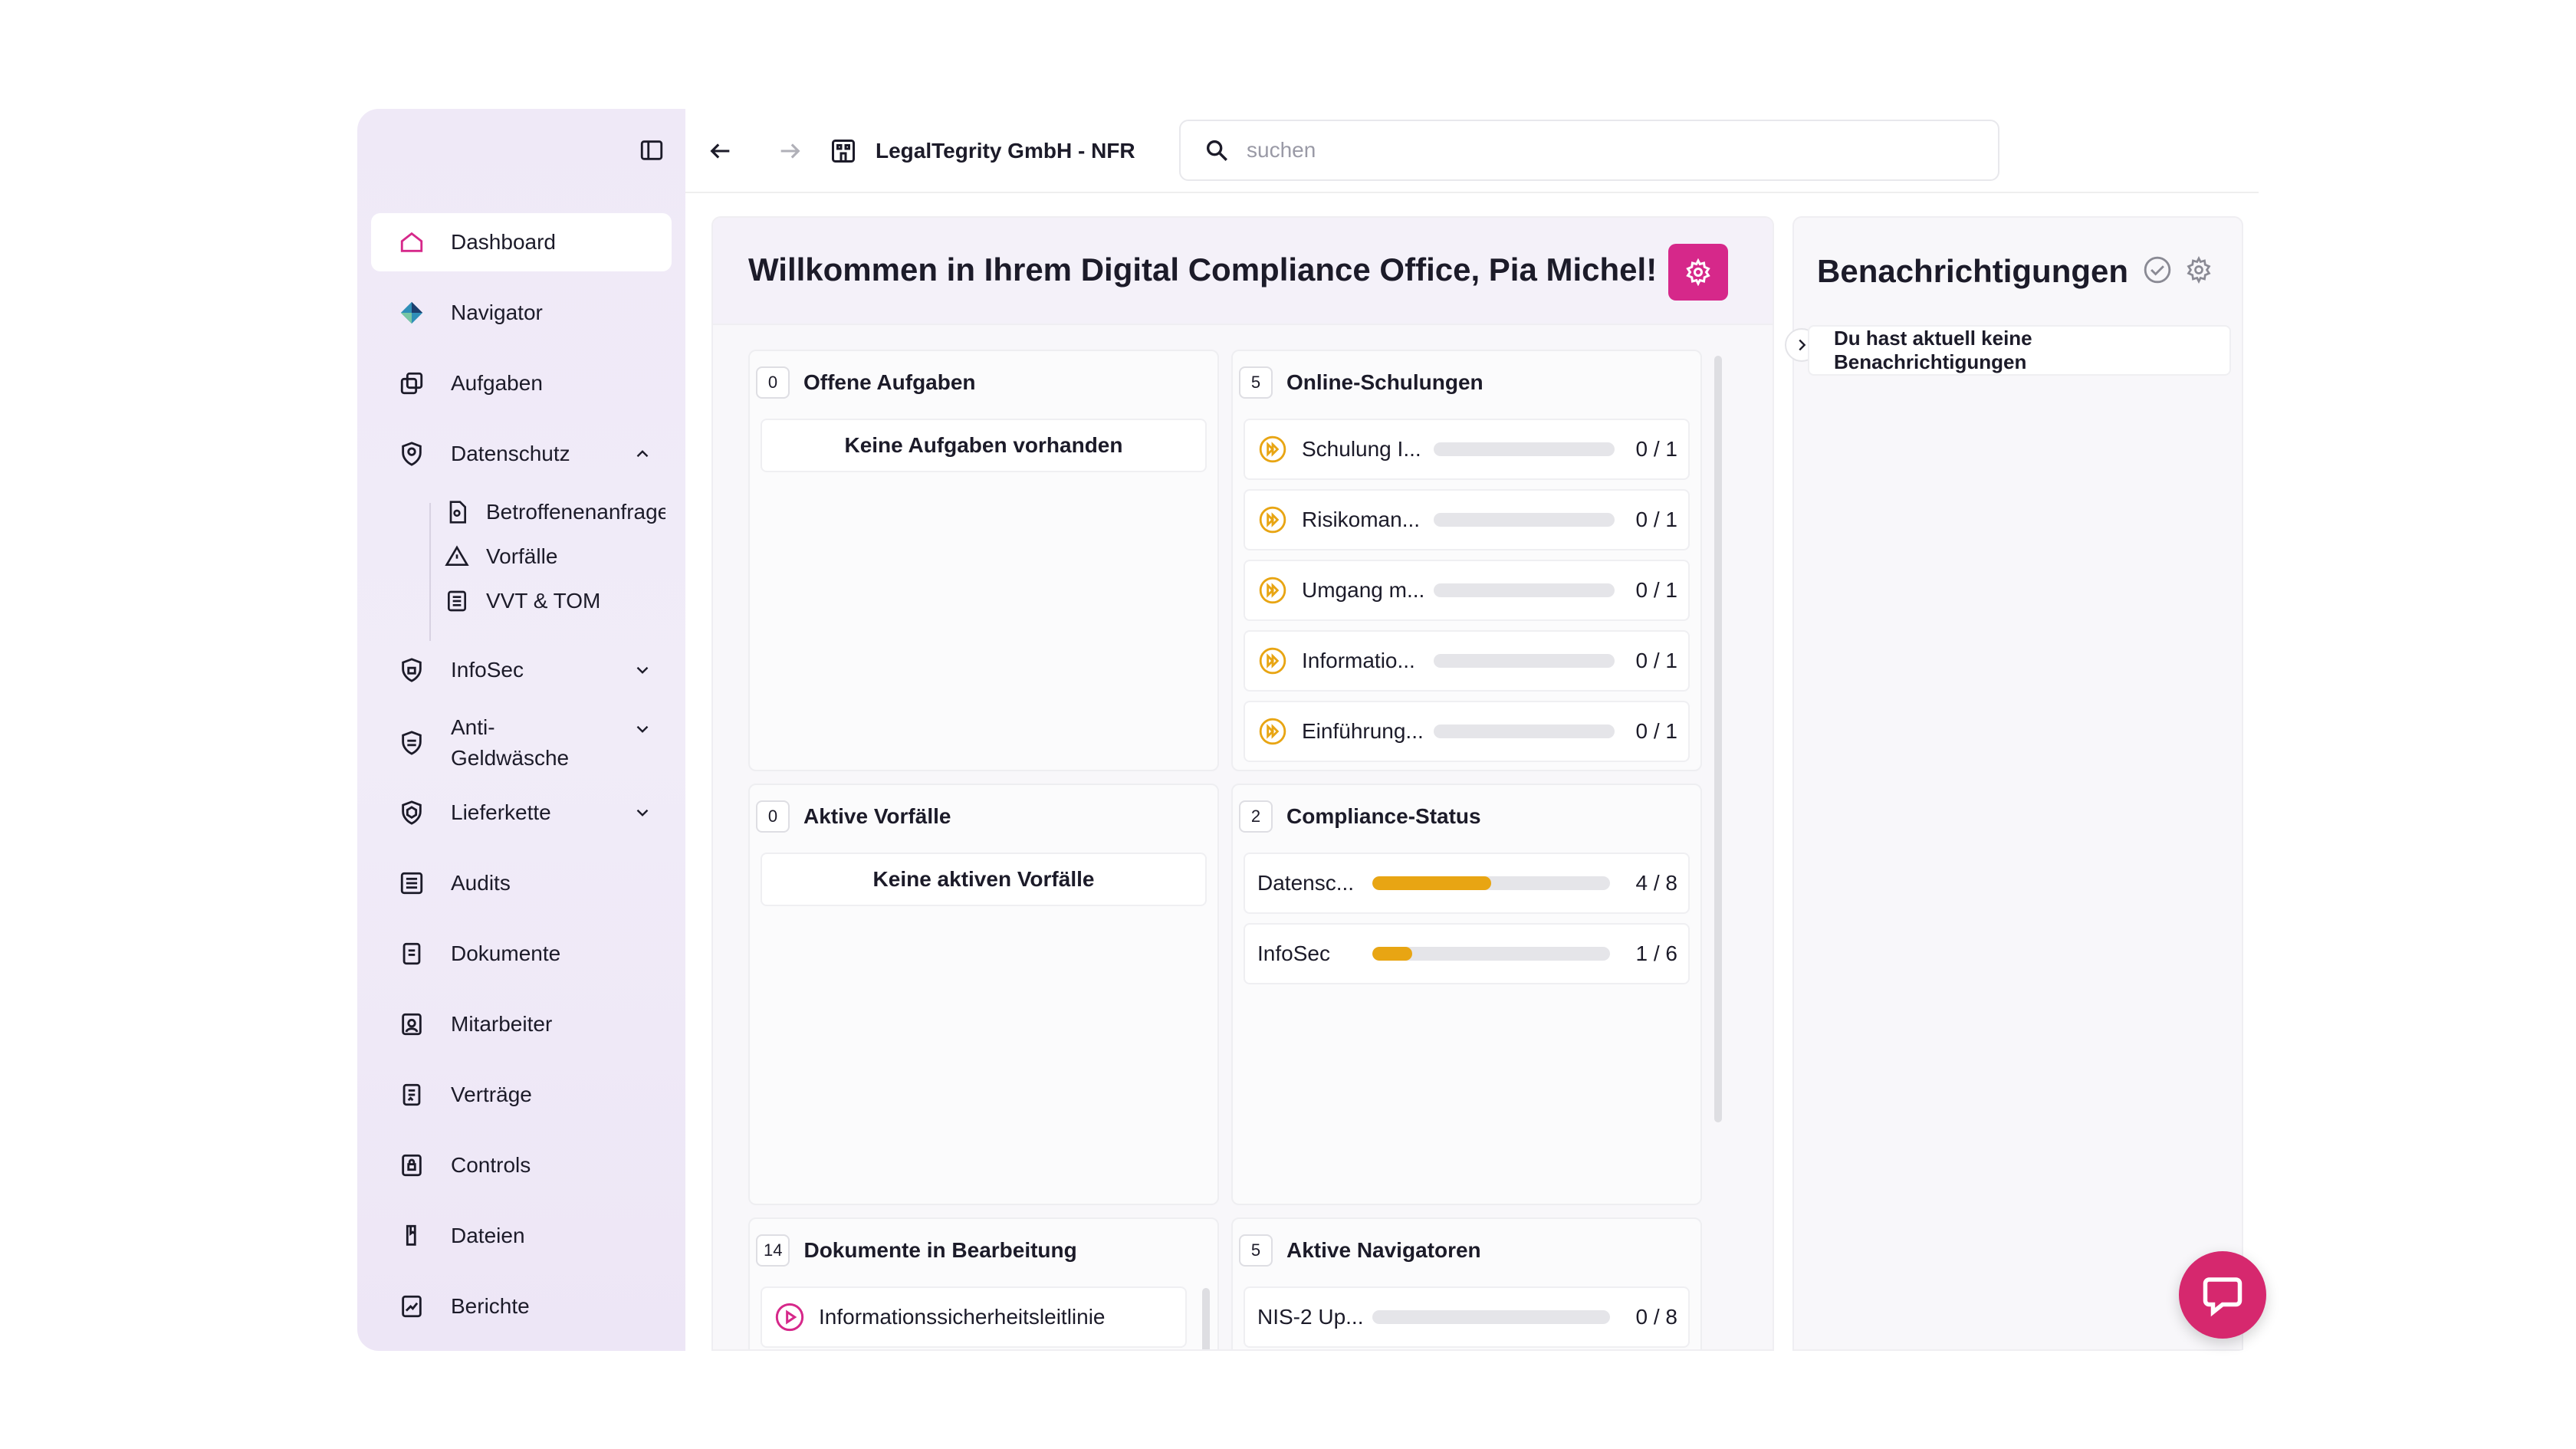 The height and width of the screenshot is (1449, 2576). I want to click on progress-row: NIS-2 Up... 0 / 8, so click(1467, 1317).